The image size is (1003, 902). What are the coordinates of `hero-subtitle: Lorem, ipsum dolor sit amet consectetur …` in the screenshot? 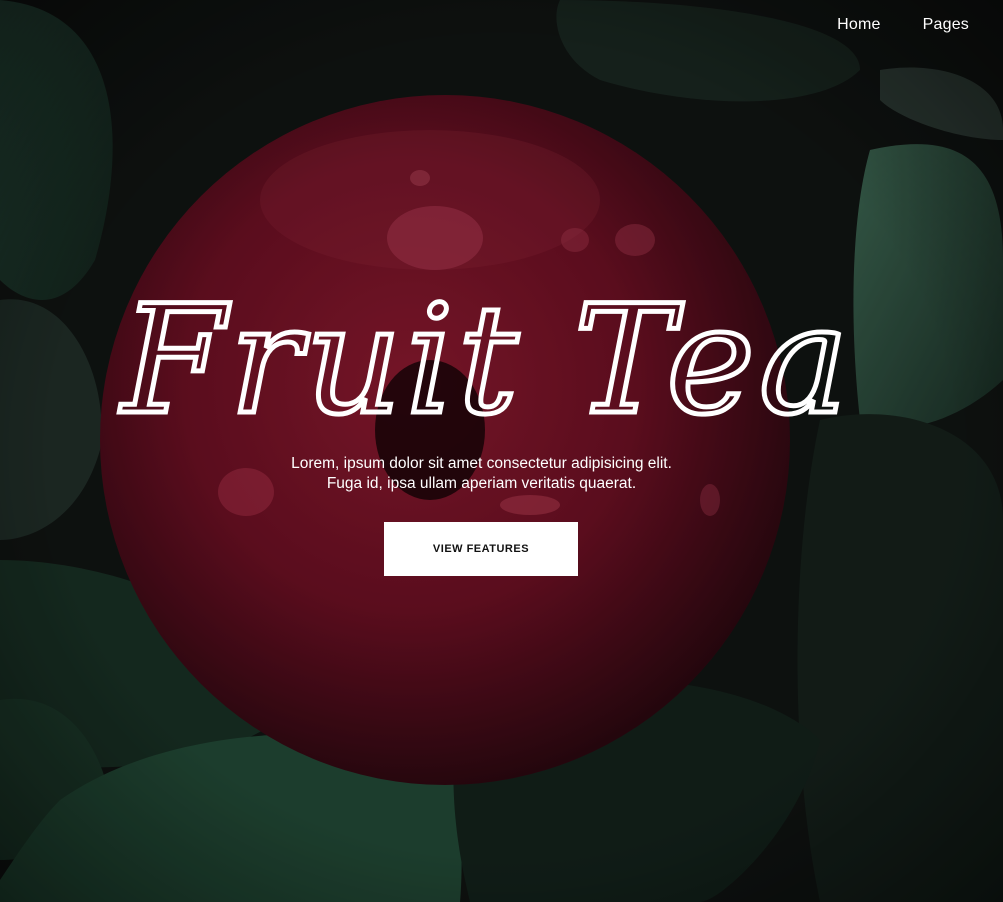 It's located at (481, 474).